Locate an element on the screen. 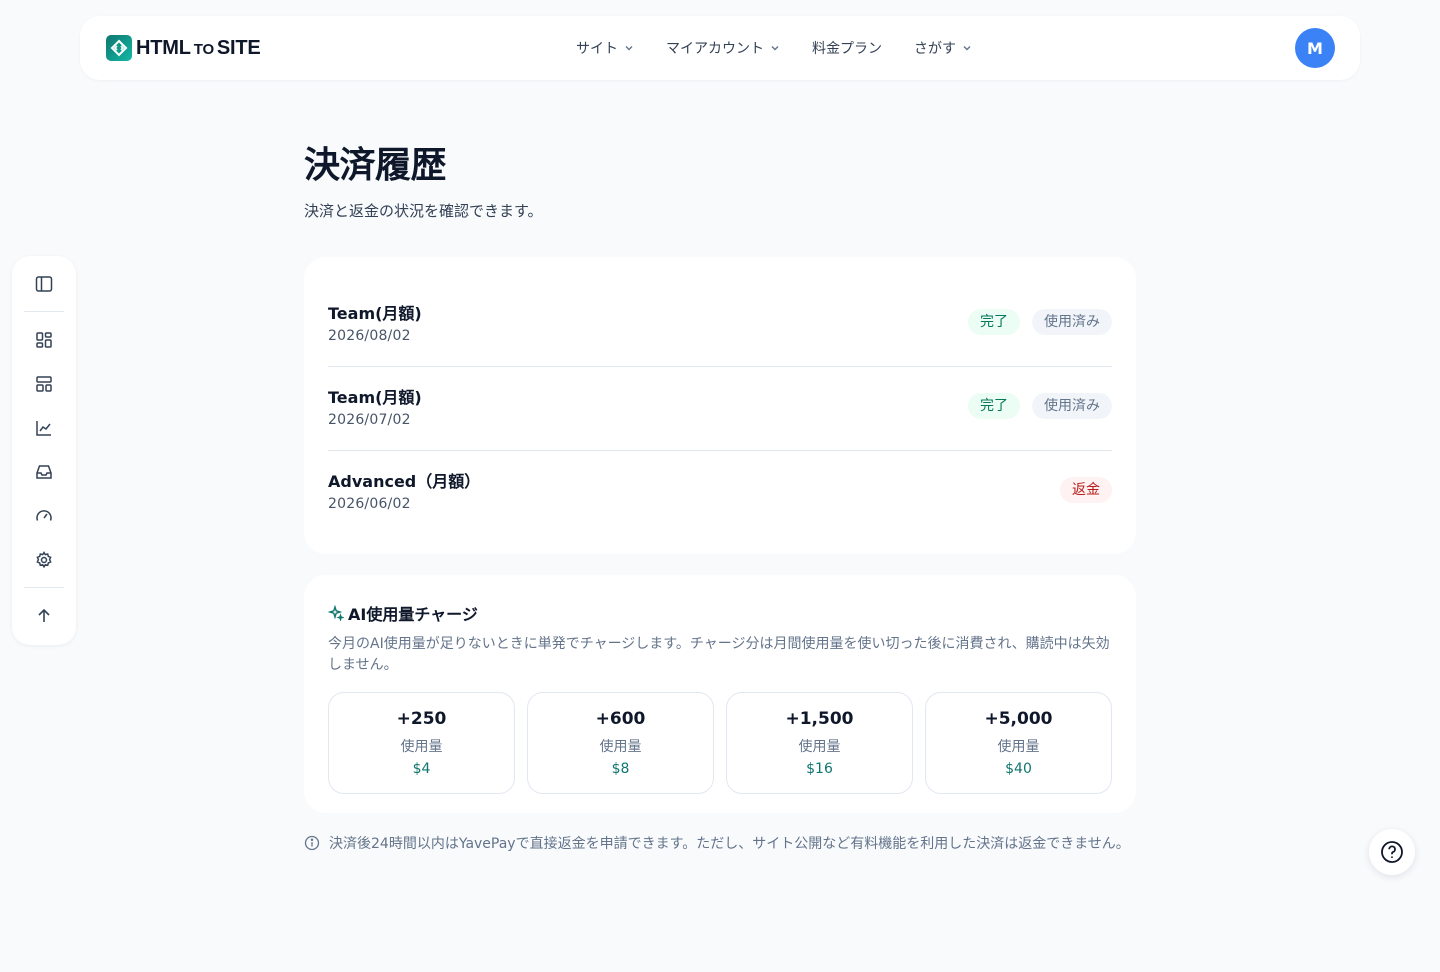 The height and width of the screenshot is (972, 1440). payment-plan: Advanced（月額） is located at coordinates (404, 481).